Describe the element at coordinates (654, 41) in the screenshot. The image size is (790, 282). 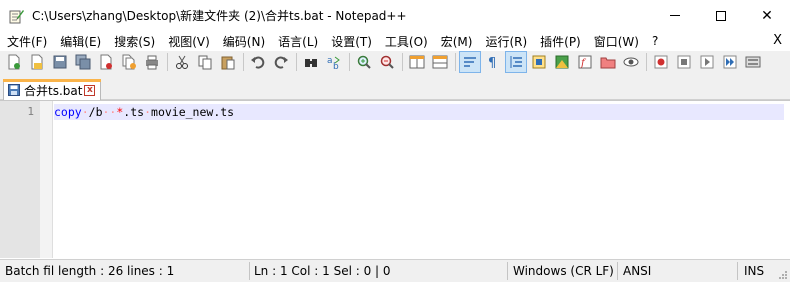
I see `menu-help: ?` at that location.